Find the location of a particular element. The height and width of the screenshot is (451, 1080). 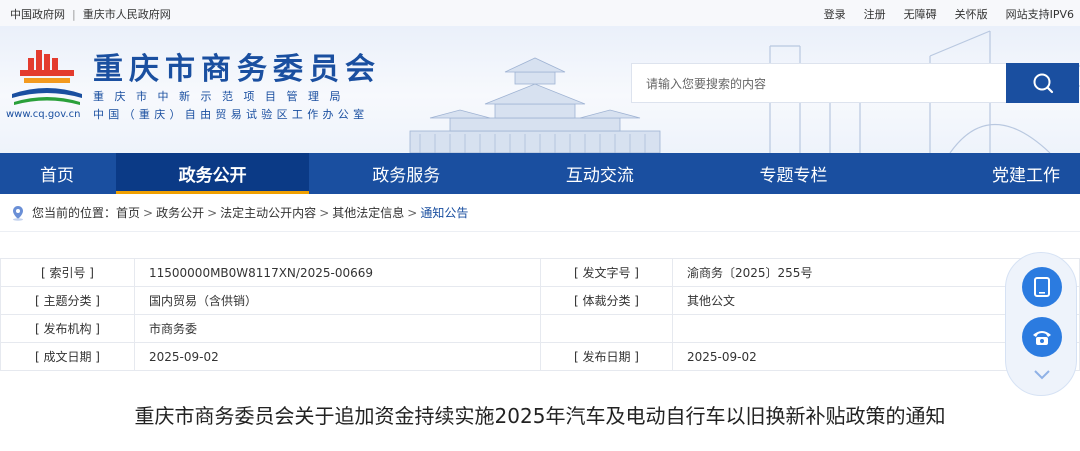

nav-interaction: 互动交流 is located at coordinates (600, 173).